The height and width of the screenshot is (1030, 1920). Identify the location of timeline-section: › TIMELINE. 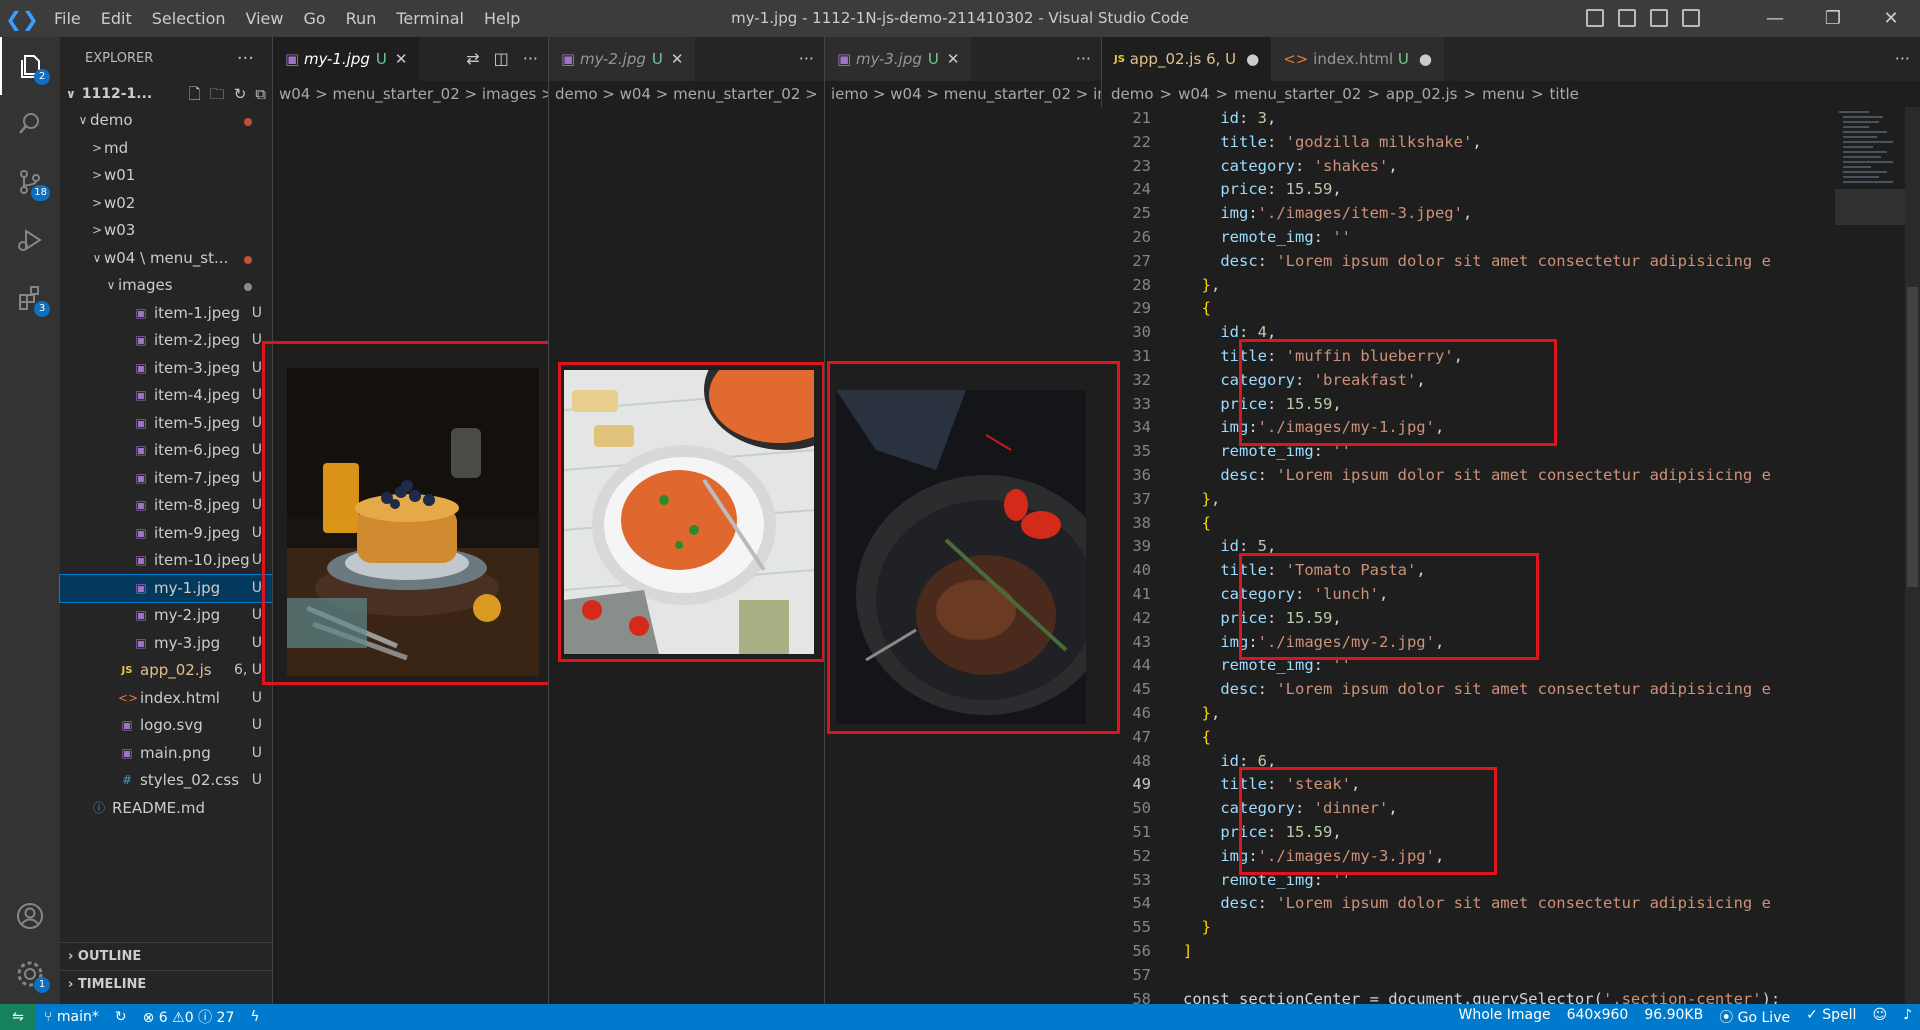
(166, 984).